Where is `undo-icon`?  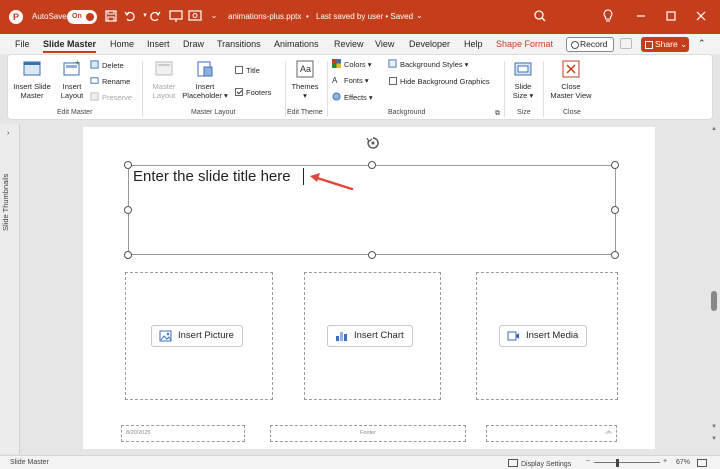
undo-icon is located at coordinates (130, 16).